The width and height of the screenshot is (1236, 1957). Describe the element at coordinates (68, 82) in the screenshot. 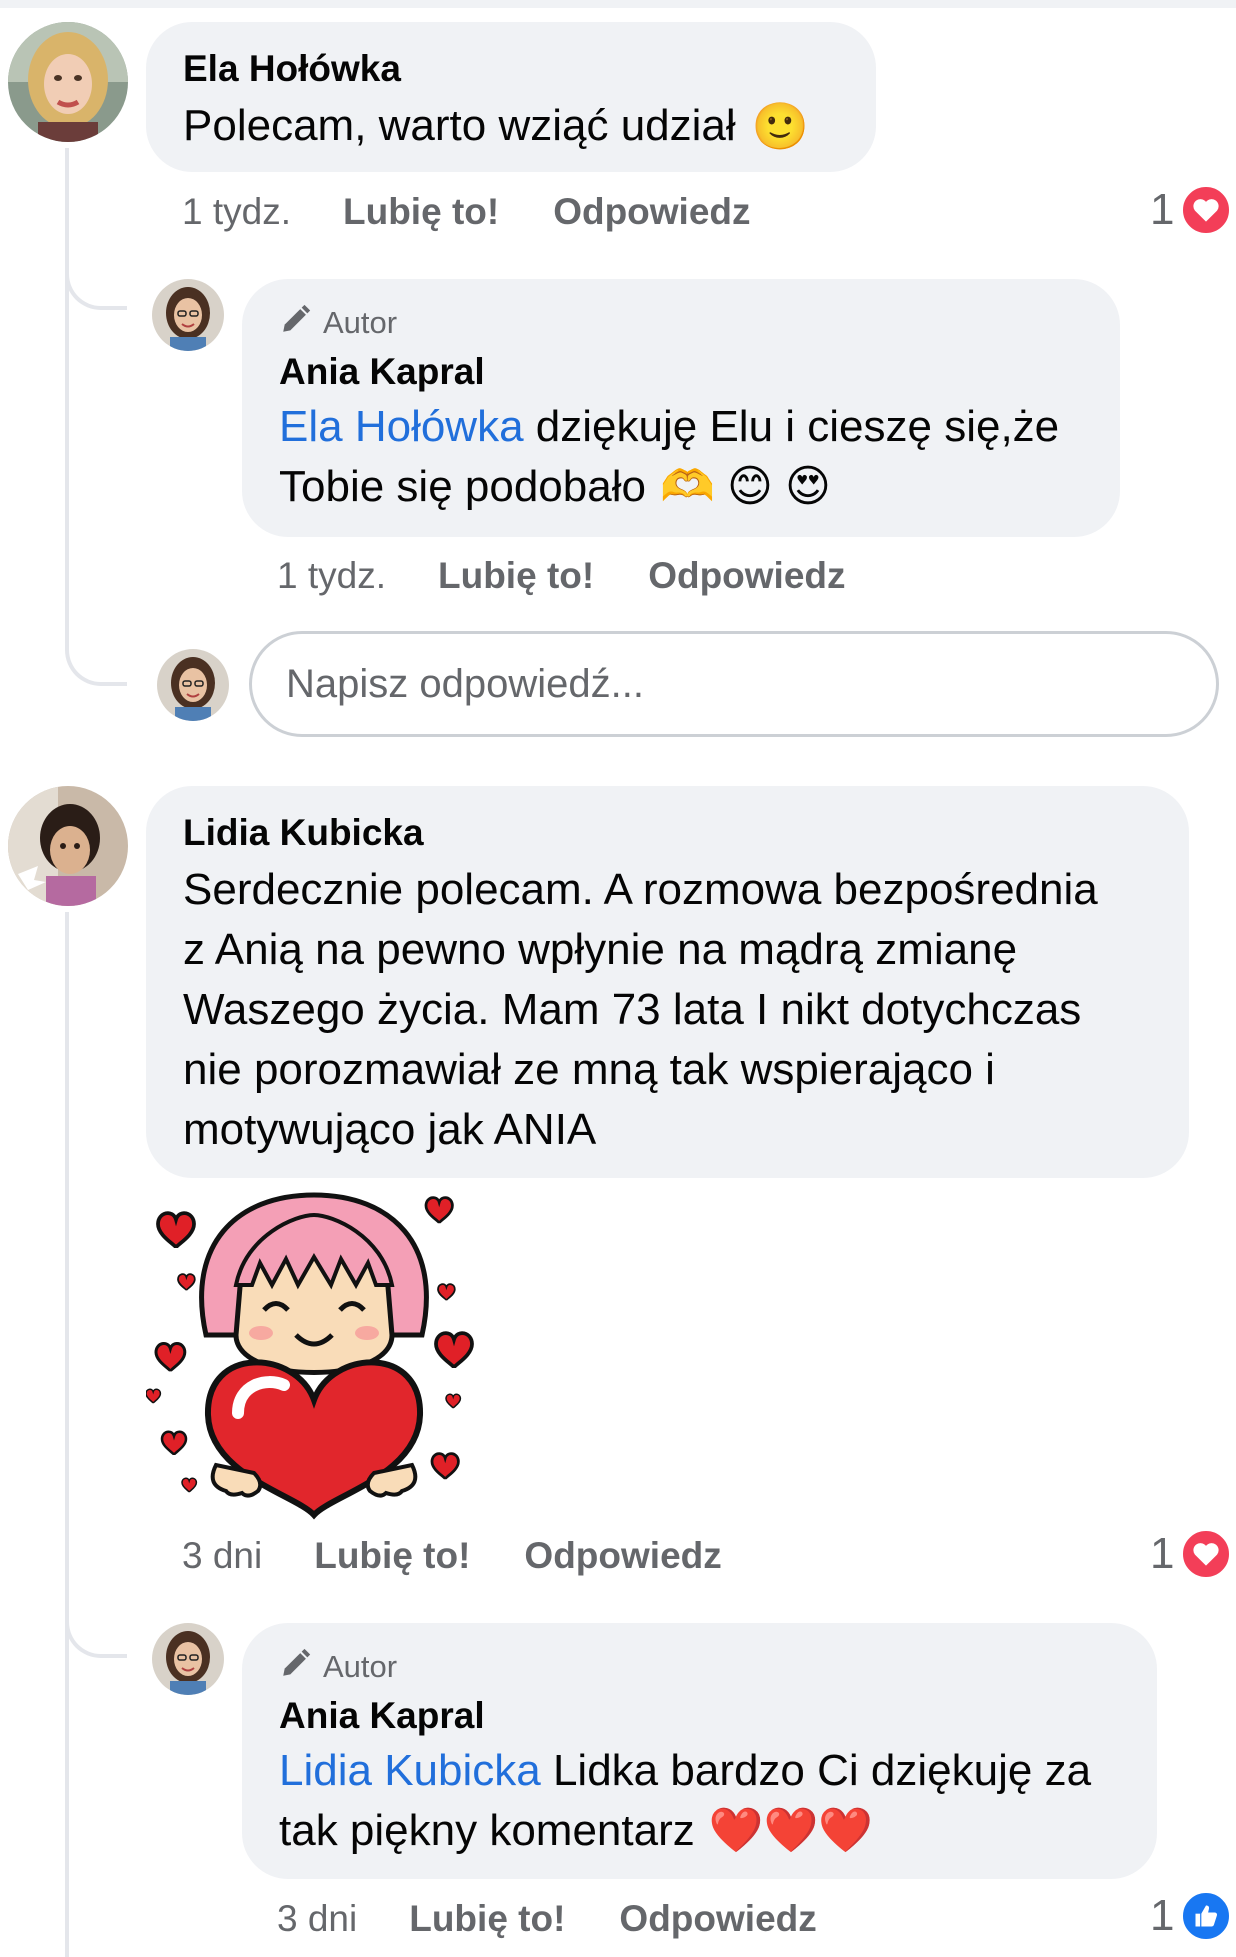

I see `avatar-ela-holowka` at that location.